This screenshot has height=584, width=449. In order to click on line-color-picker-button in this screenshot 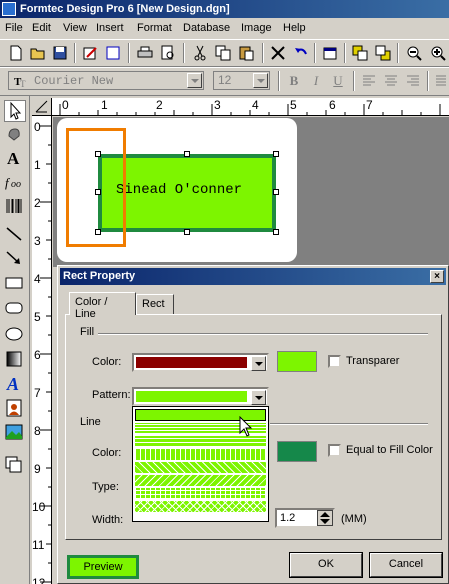, I will do `click(297, 451)`.